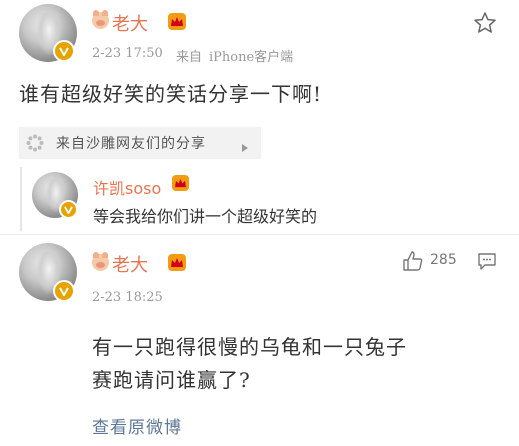  Describe the element at coordinates (189, 57) in the screenshot. I see `post-source-prefix: 来自` at that location.